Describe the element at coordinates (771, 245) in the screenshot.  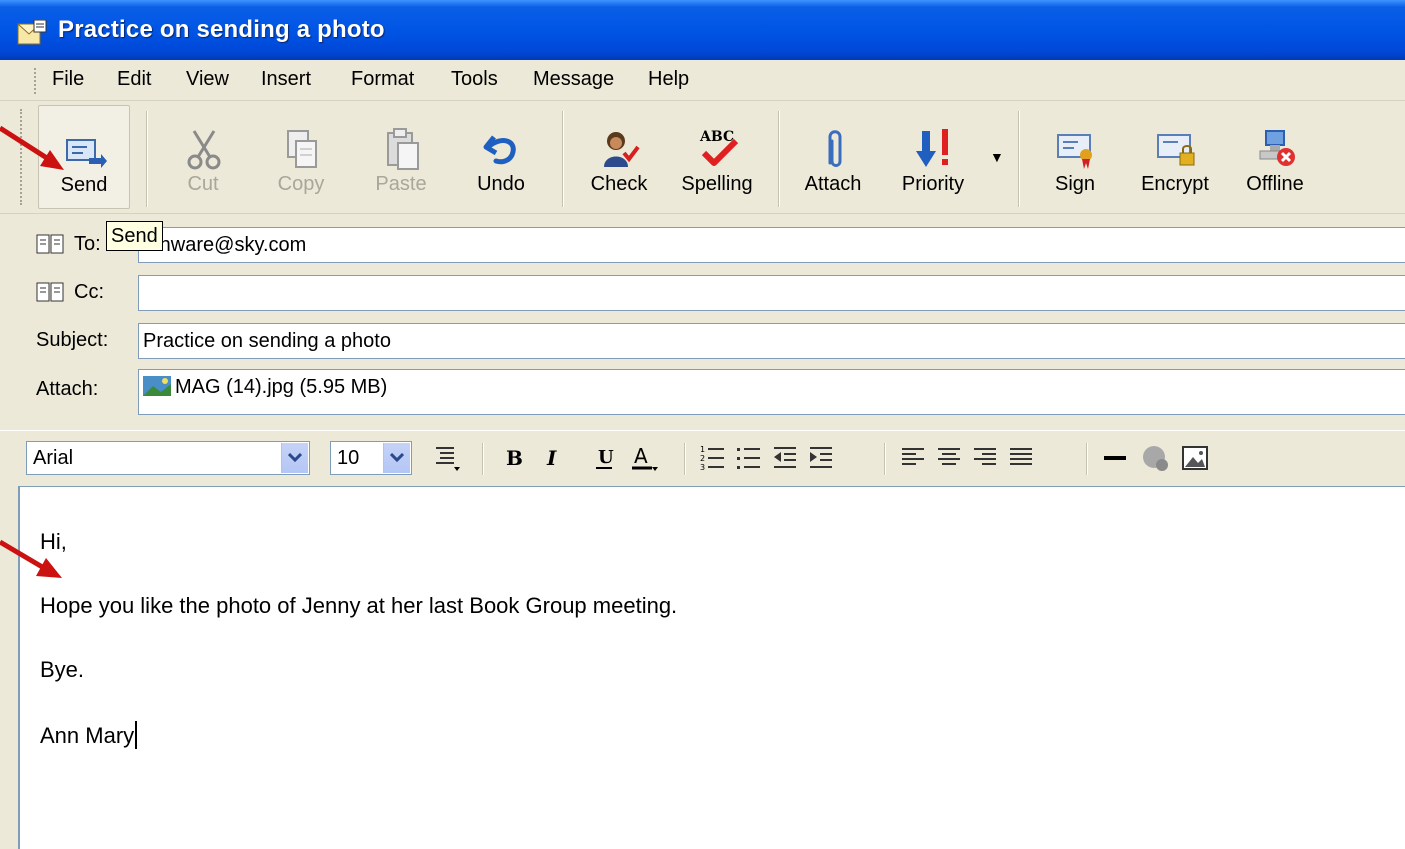
I see `to-field: ...nware@sky.com` at that location.